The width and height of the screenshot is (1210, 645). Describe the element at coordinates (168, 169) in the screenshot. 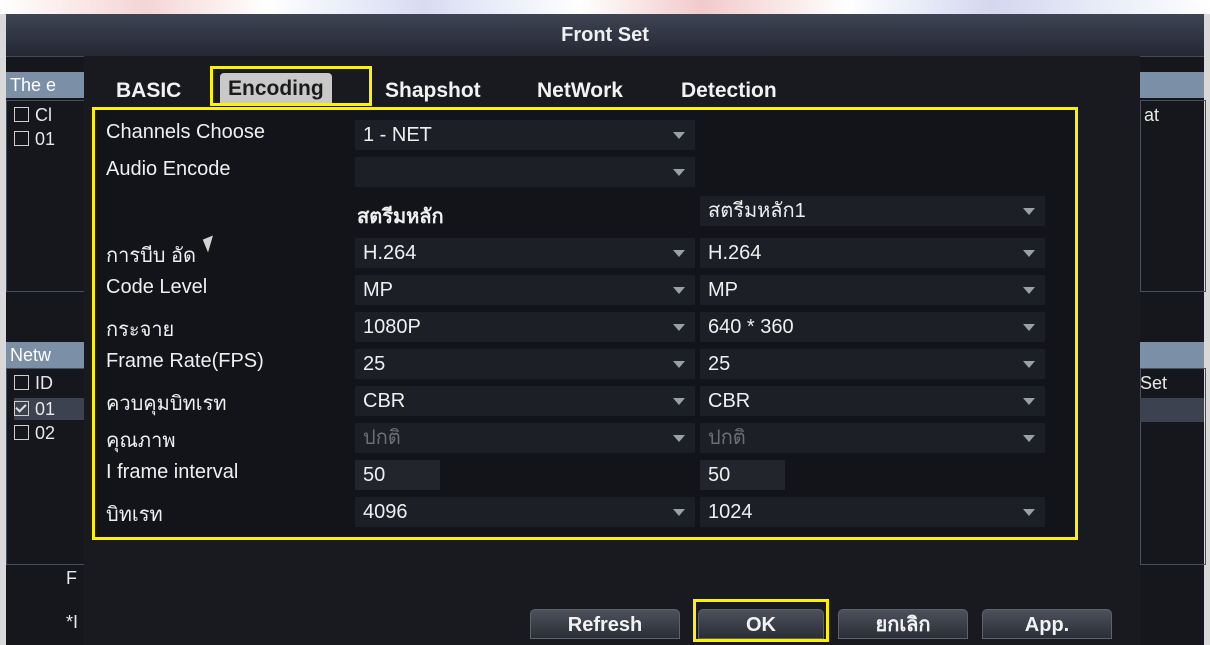

I see `audio-encode-label: Audio Encode` at that location.